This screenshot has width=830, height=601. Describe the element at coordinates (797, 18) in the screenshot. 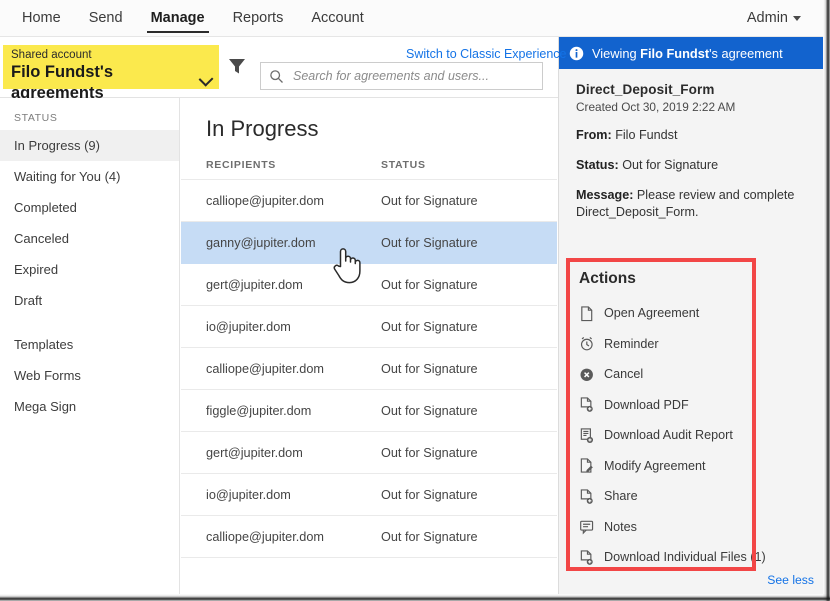

I see `chevron-down-icon` at that location.